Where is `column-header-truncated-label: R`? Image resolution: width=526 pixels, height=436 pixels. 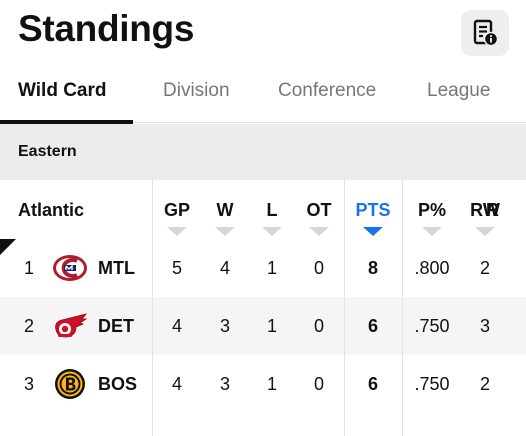
column-header-truncated-label: R is located at coordinates (492, 210).